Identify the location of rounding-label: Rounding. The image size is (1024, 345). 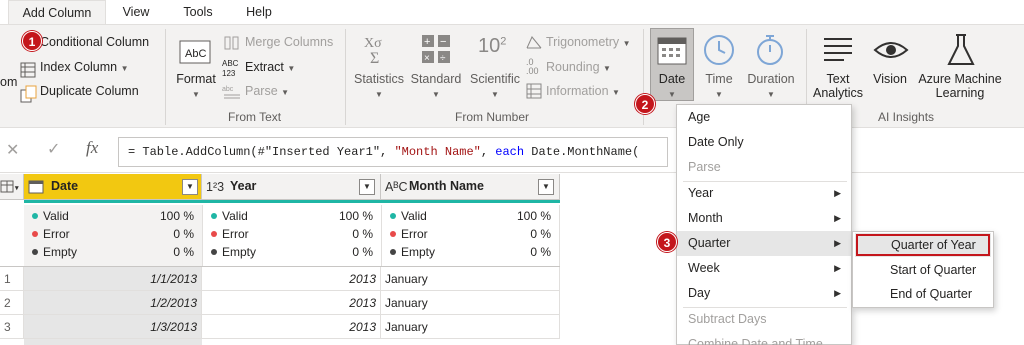
(573, 67).